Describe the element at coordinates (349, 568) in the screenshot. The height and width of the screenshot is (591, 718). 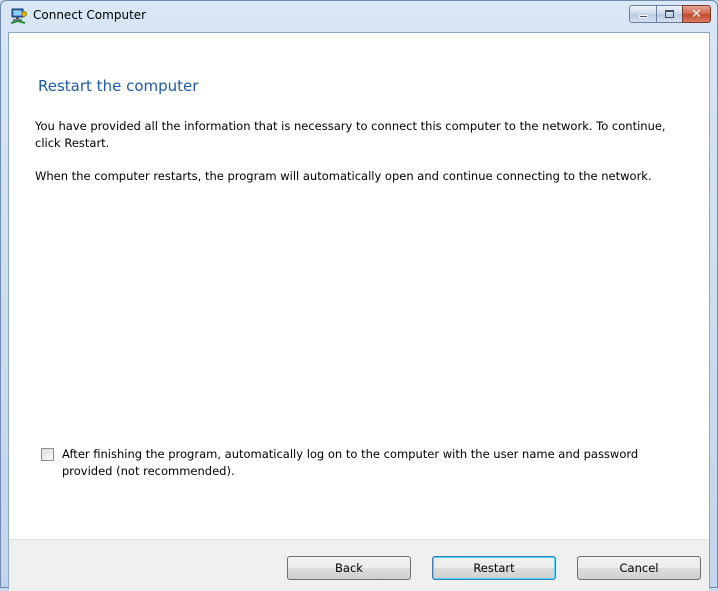
I see `back-button: Back` at that location.